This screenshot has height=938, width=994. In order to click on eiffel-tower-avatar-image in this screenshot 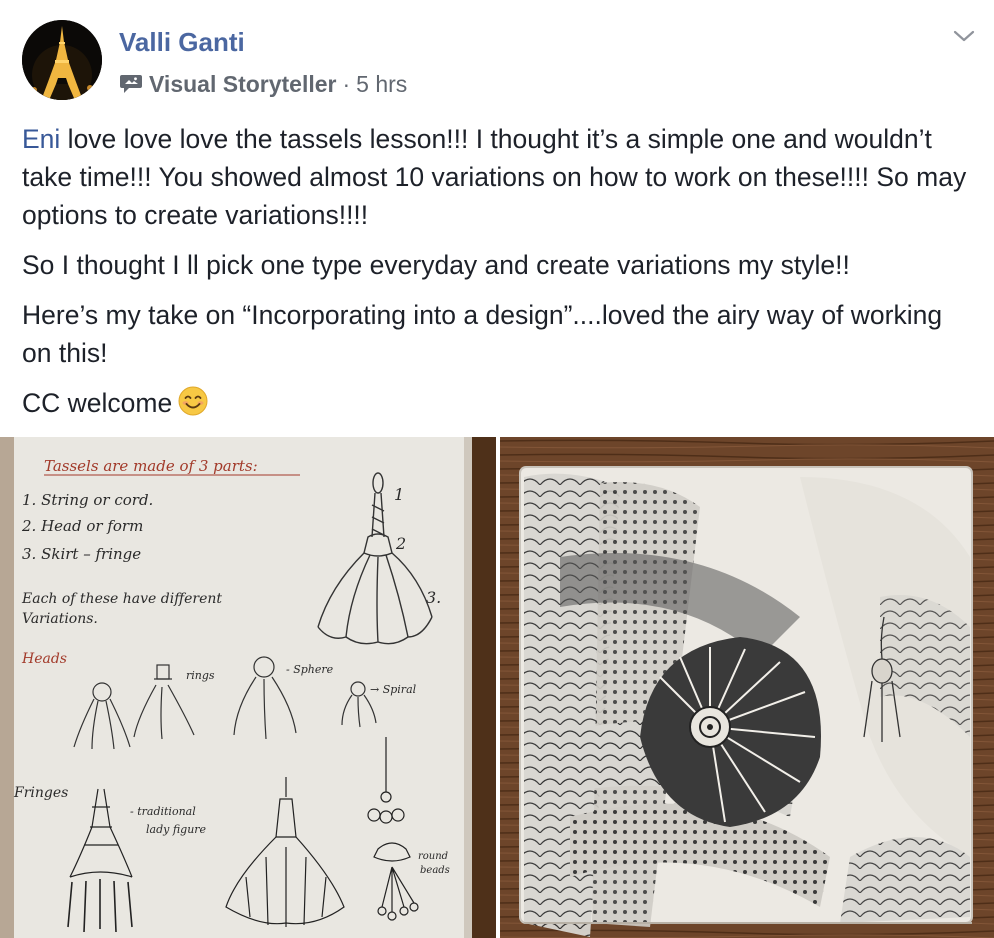, I will do `click(62, 60)`.